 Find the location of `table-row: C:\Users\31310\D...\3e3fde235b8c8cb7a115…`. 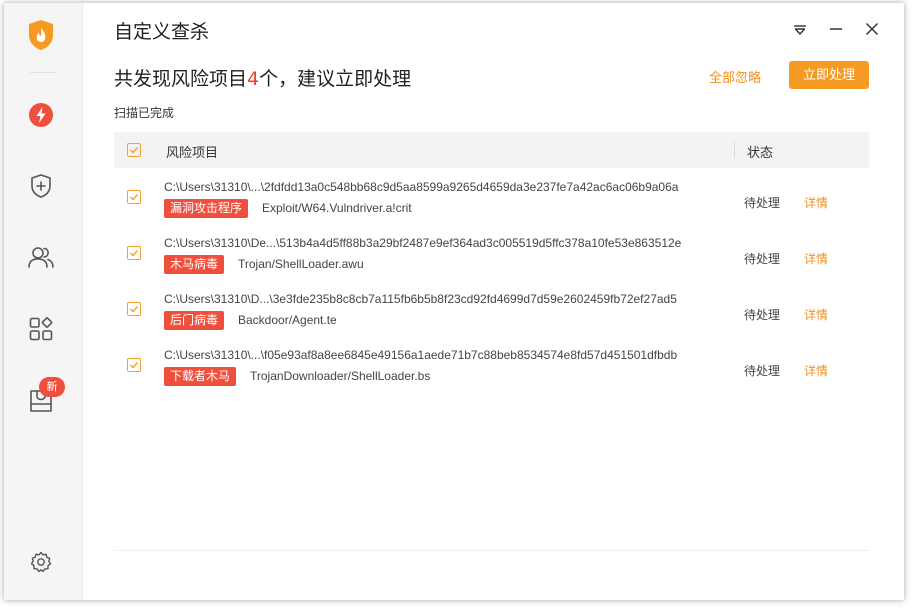

table-row: C:\Users\31310\D...\3e3fde235b8c8cb7a115… is located at coordinates (491, 316).